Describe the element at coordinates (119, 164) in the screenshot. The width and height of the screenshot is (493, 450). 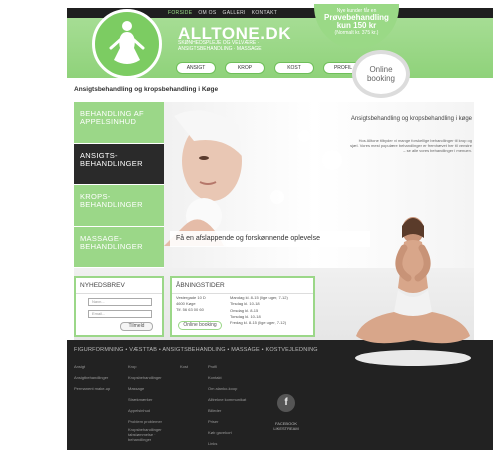
I see `side-item-ansigt: ANSIGTS-BEHANDLINGER` at that location.